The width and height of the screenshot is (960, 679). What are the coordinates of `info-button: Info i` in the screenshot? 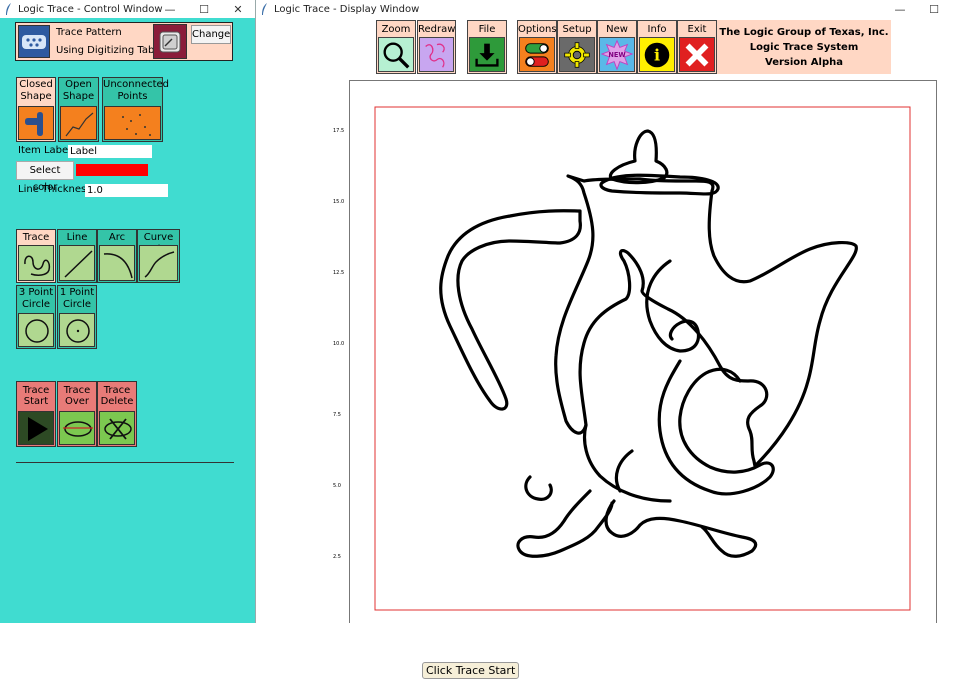 It's located at (657, 47).